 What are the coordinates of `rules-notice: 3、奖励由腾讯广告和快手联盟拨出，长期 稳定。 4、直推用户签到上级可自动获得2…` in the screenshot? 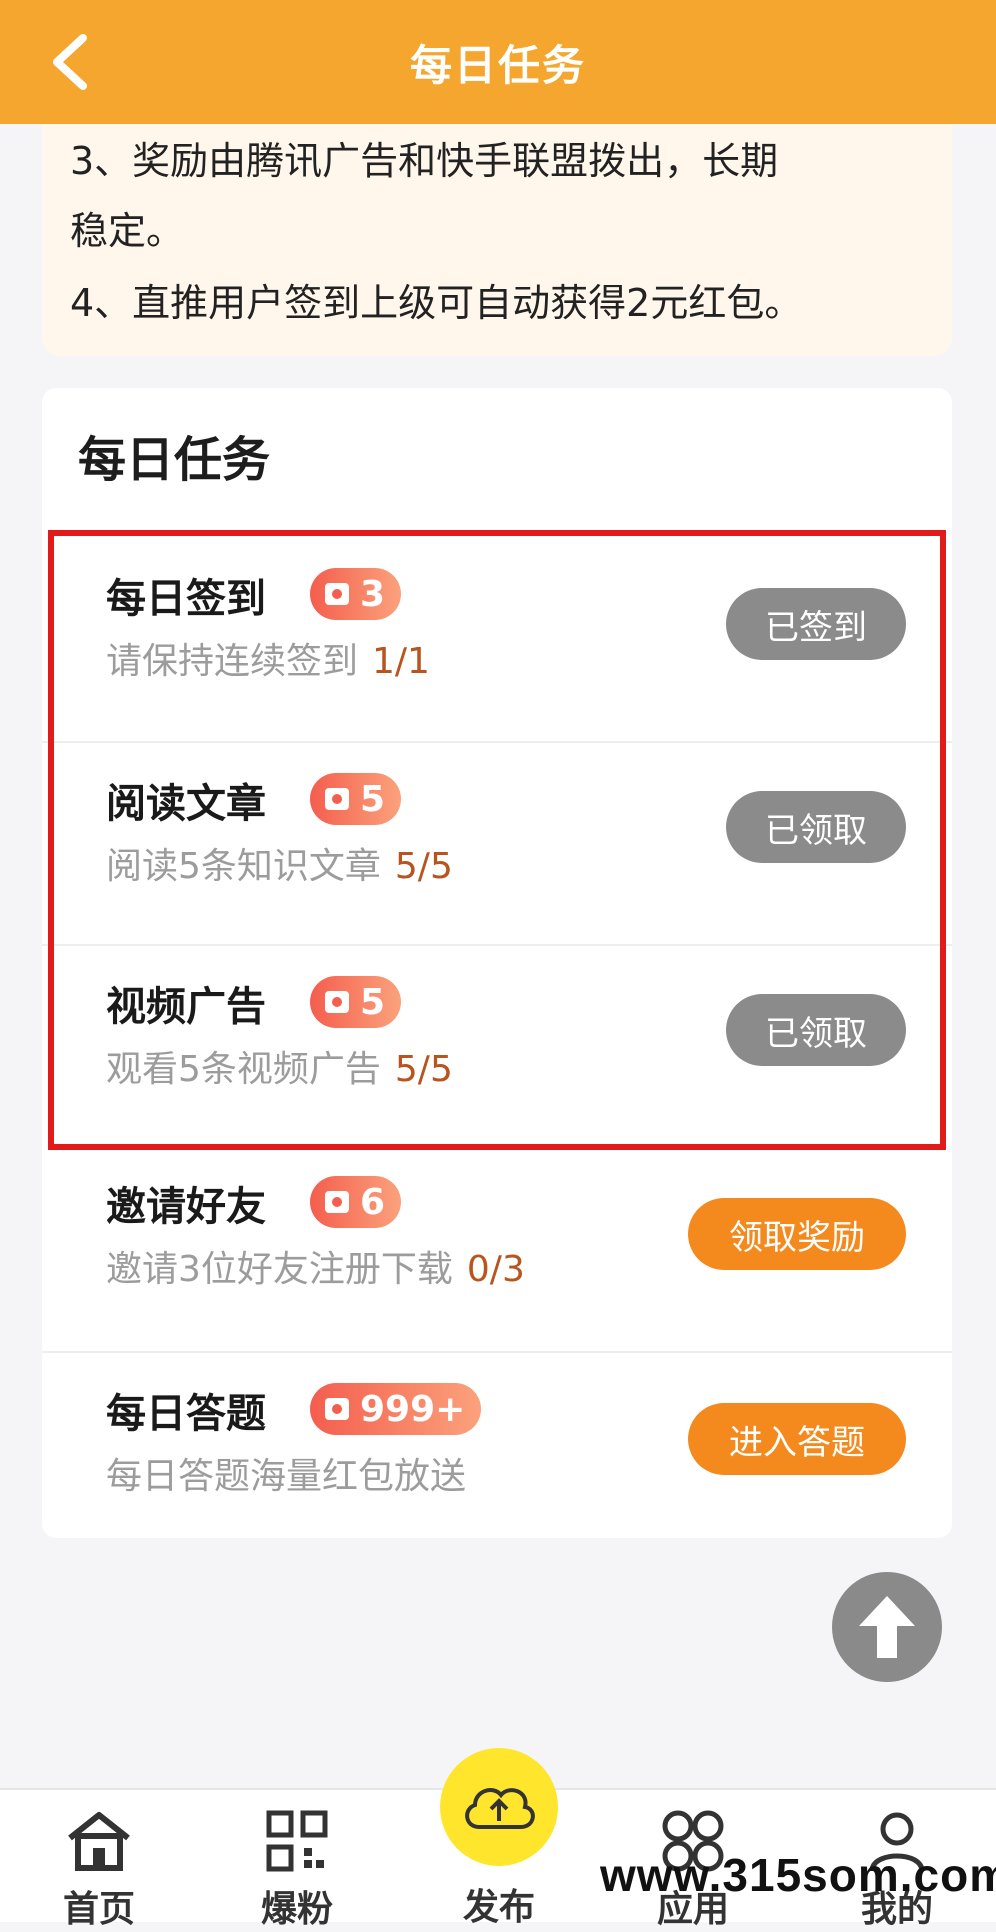 It's located at (497, 240).